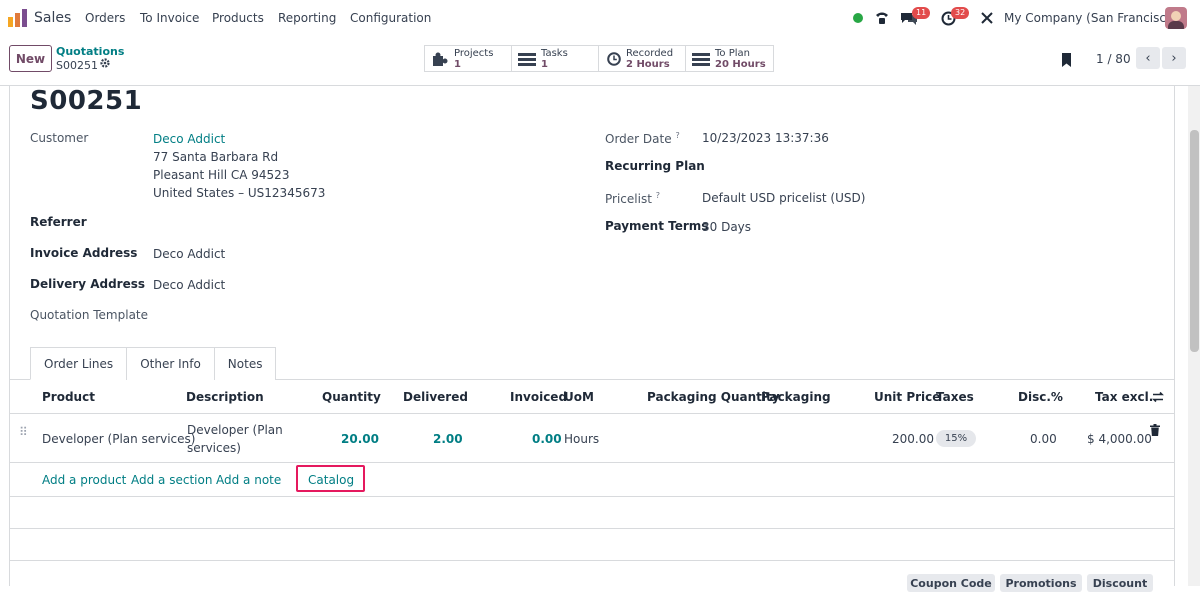  I want to click on order-date-field: 10/23/2023 13:37:36, so click(765, 138).